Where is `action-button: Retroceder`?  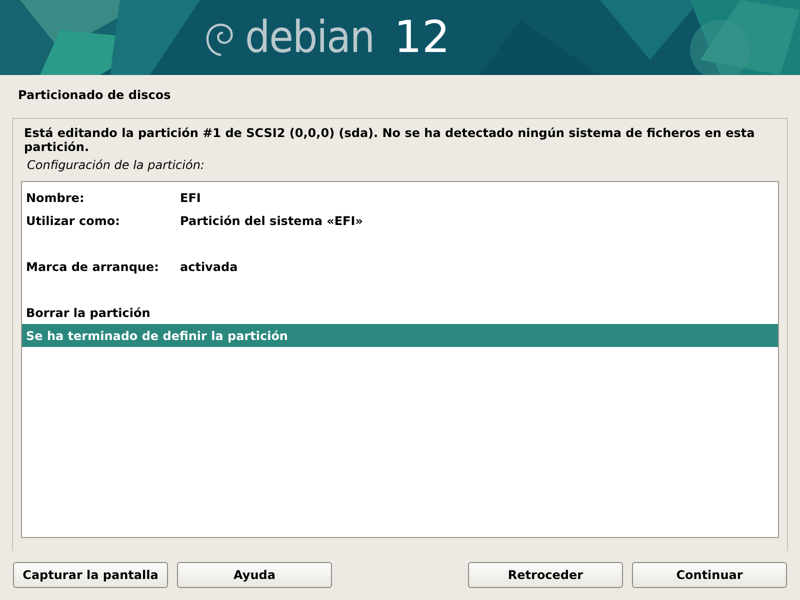 action-button: Retroceder is located at coordinates (545, 575).